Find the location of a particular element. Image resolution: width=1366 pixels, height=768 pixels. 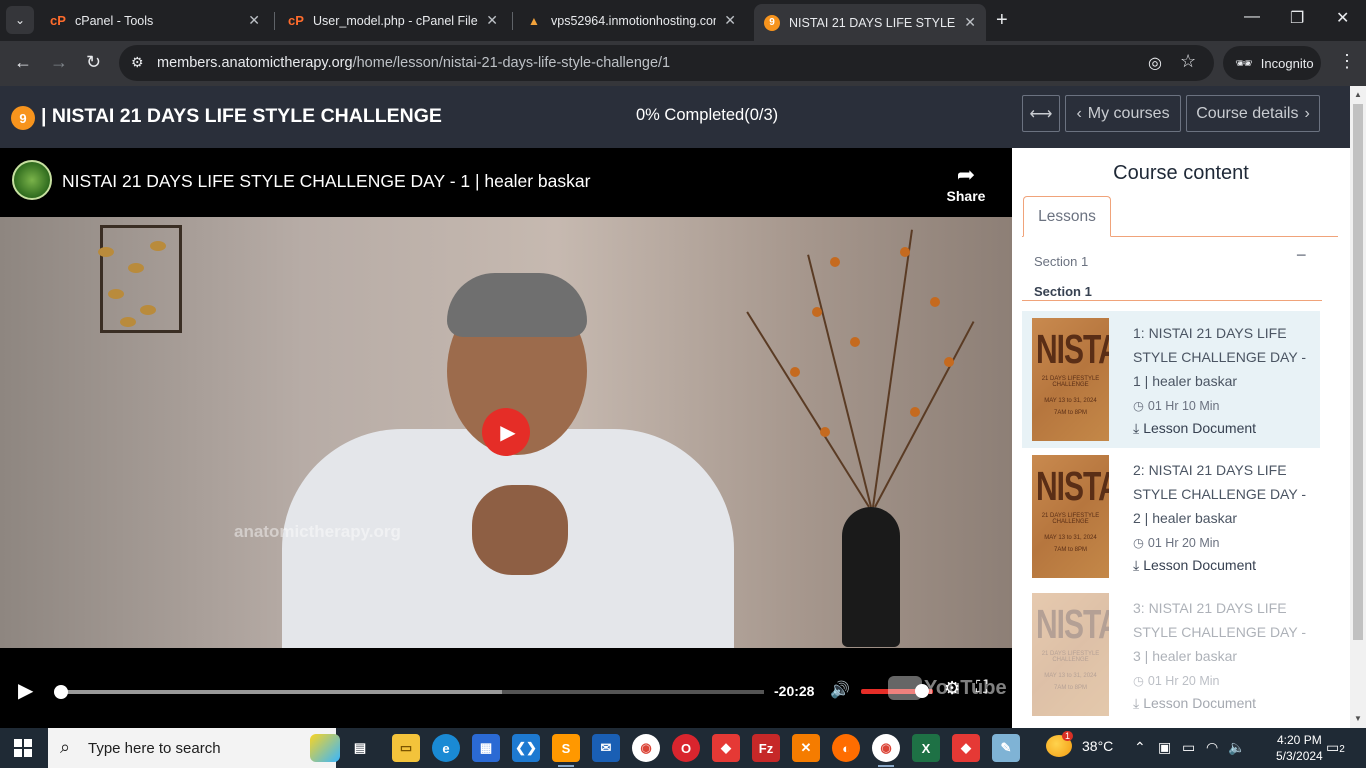

notification-center-icon: ▭2 is located at coordinates (1335, 747).